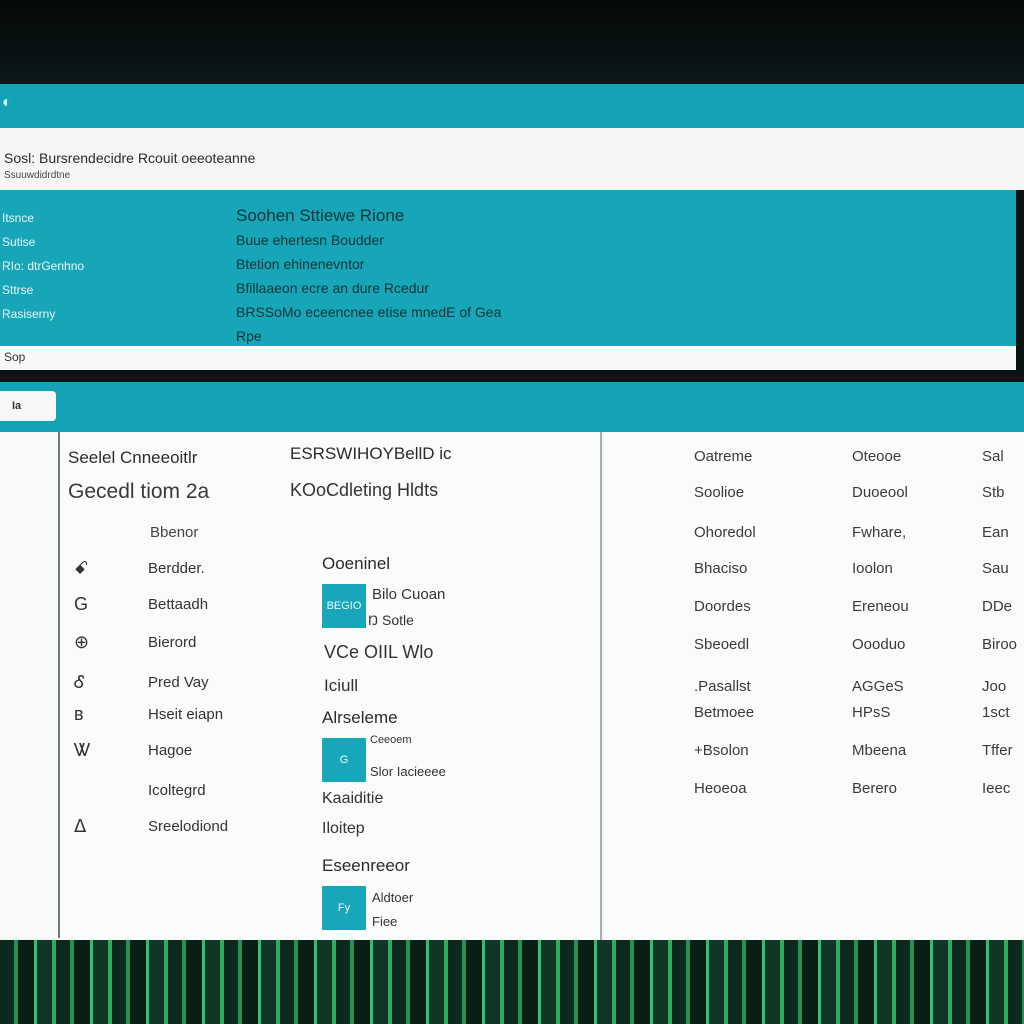 The width and height of the screenshot is (1024, 1024). I want to click on table-cell: HPsS, so click(871, 712).